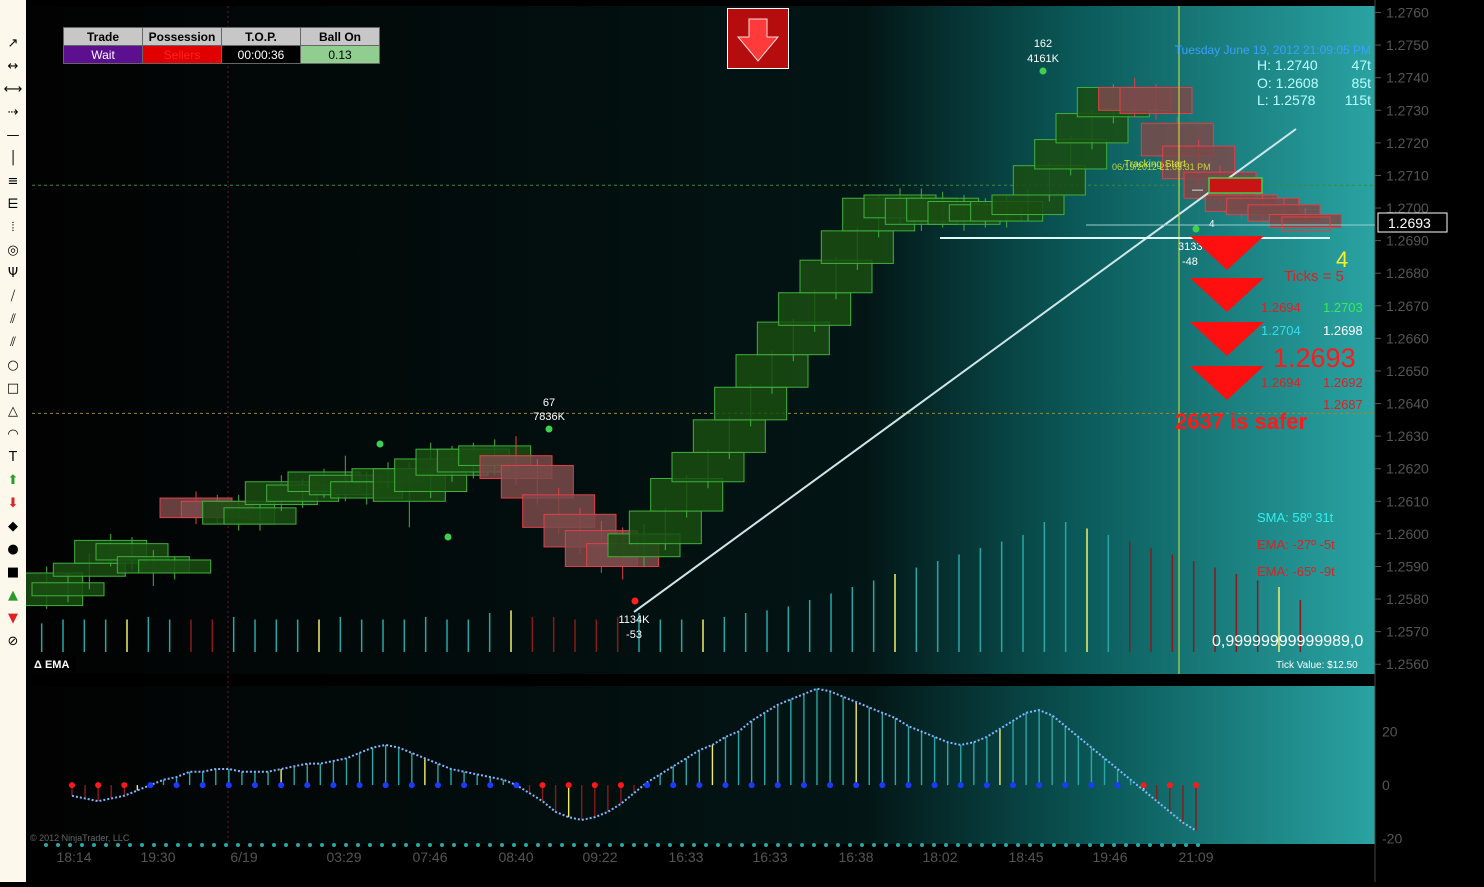 This screenshot has height=887, width=1484. Describe the element at coordinates (855, 857) in the screenshot. I see `time-tick-label-9: 16:38` at that location.